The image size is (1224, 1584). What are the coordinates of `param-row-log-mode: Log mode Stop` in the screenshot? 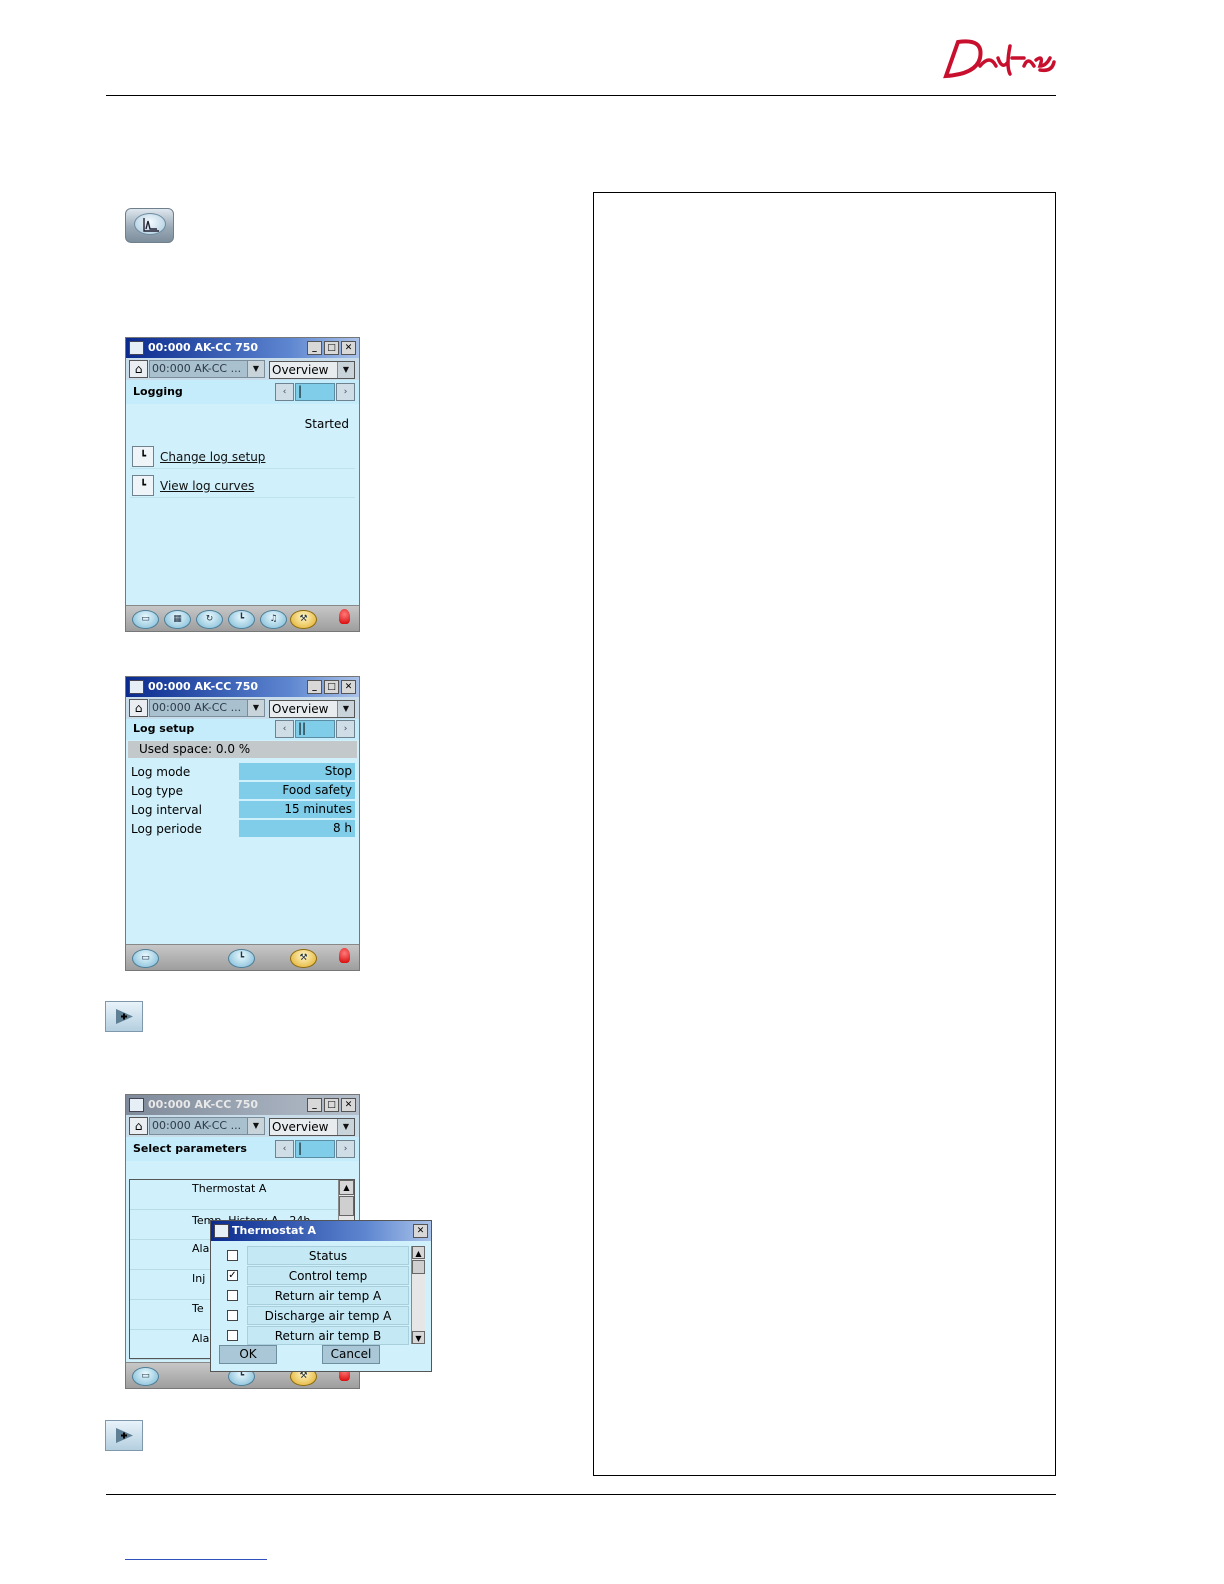 It's located at (242, 772).